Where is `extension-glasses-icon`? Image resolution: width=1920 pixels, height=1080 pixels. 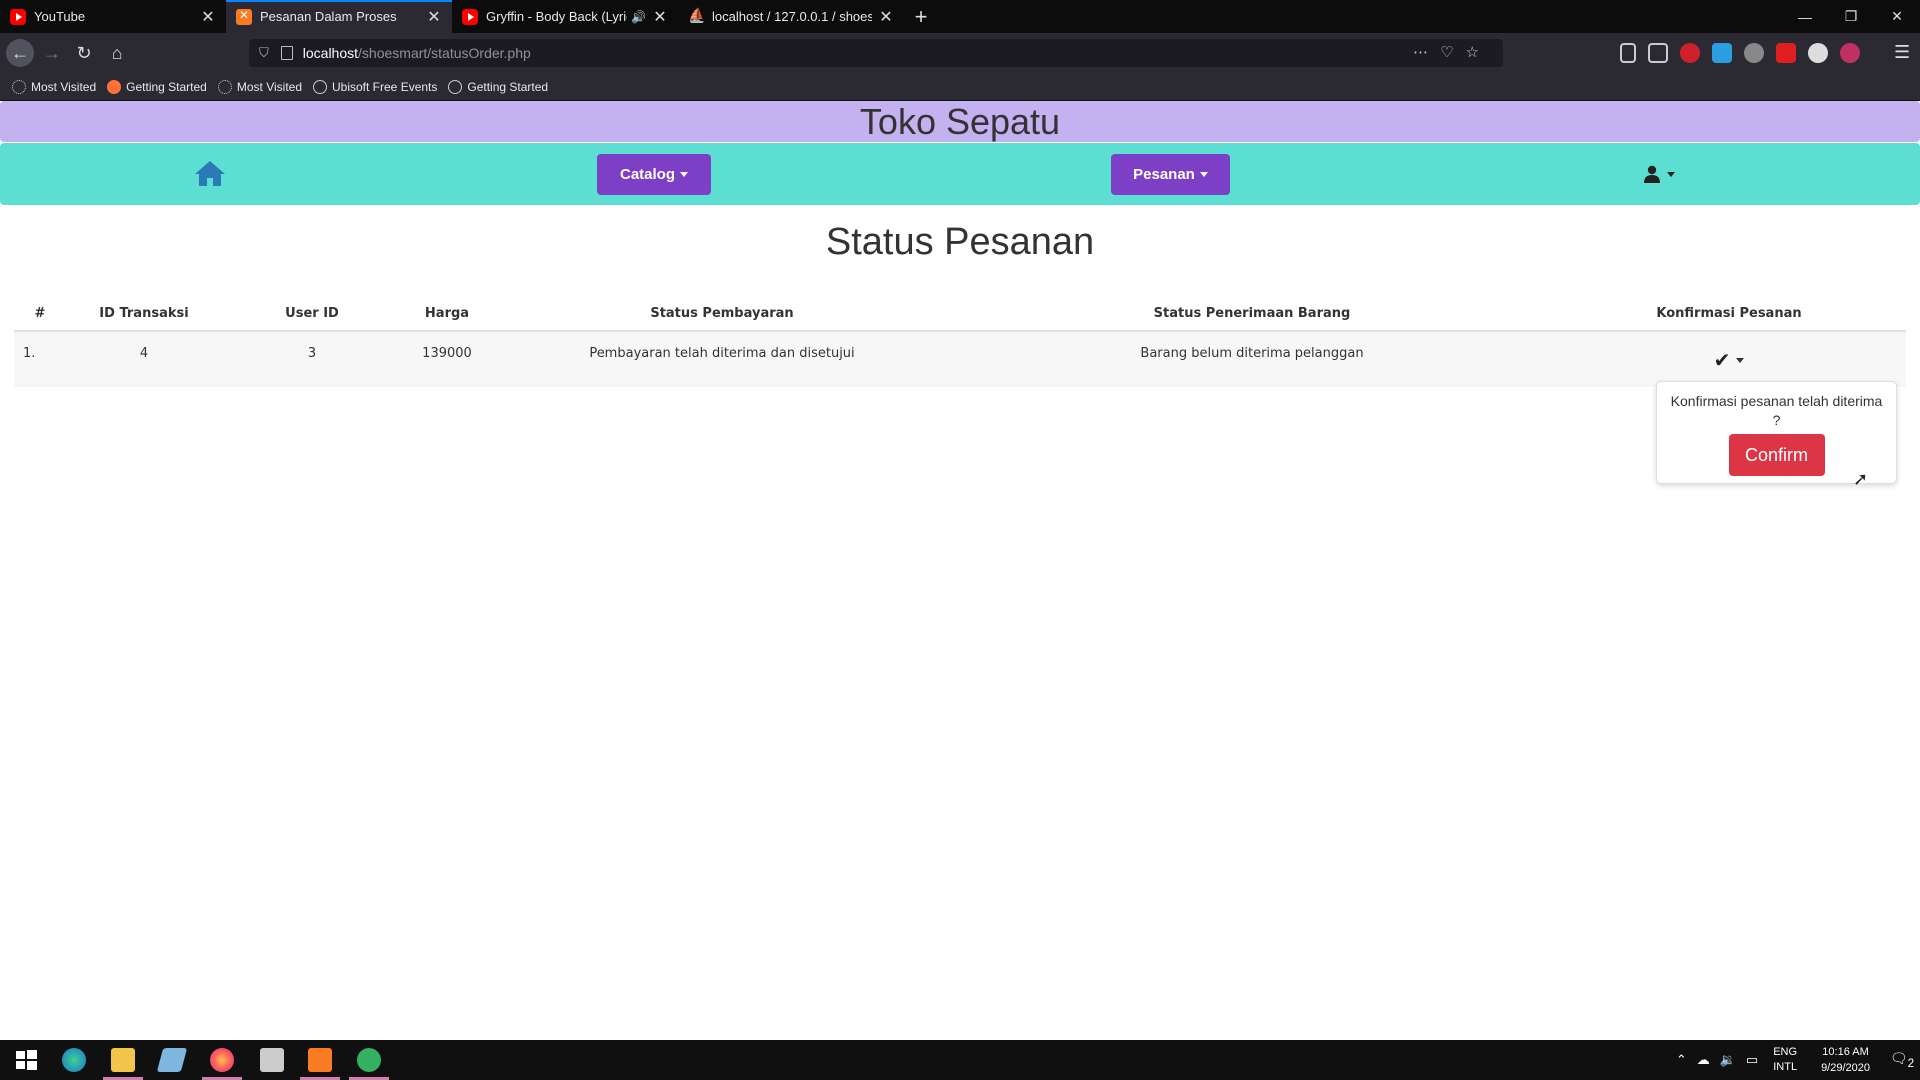 extension-glasses-icon is located at coordinates (1850, 53).